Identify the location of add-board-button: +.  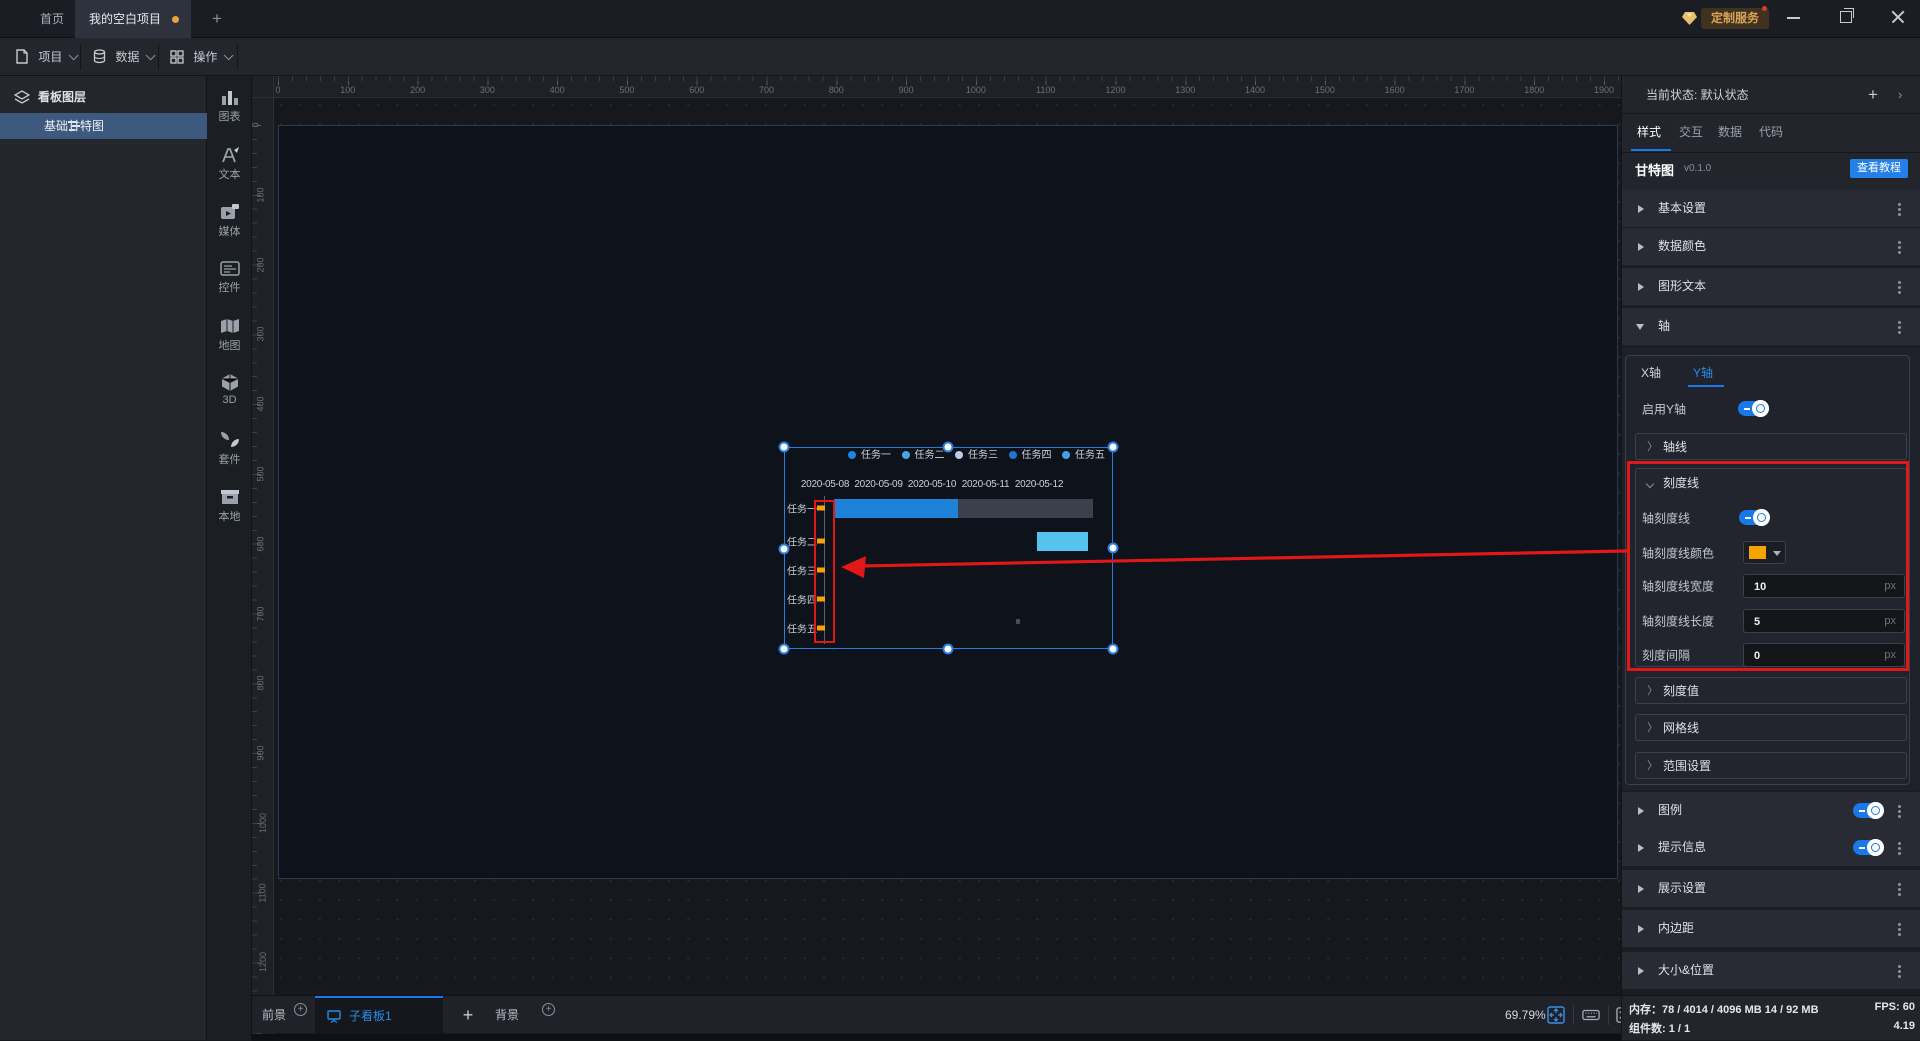
(468, 1015).